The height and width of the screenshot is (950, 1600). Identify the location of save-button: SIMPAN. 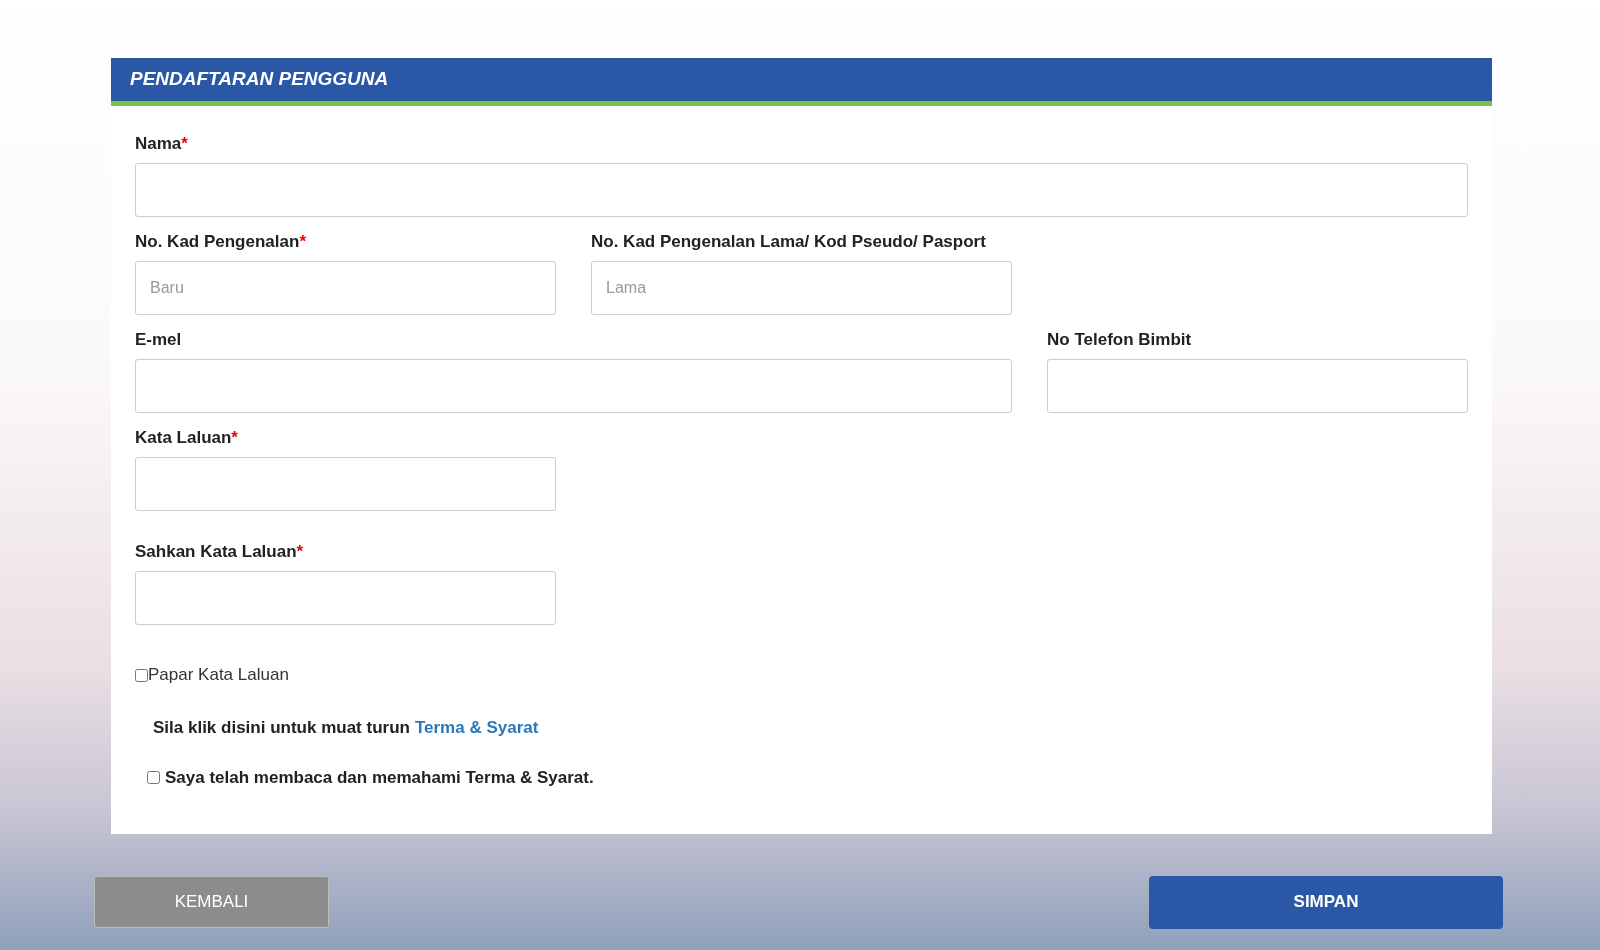
(1326, 902).